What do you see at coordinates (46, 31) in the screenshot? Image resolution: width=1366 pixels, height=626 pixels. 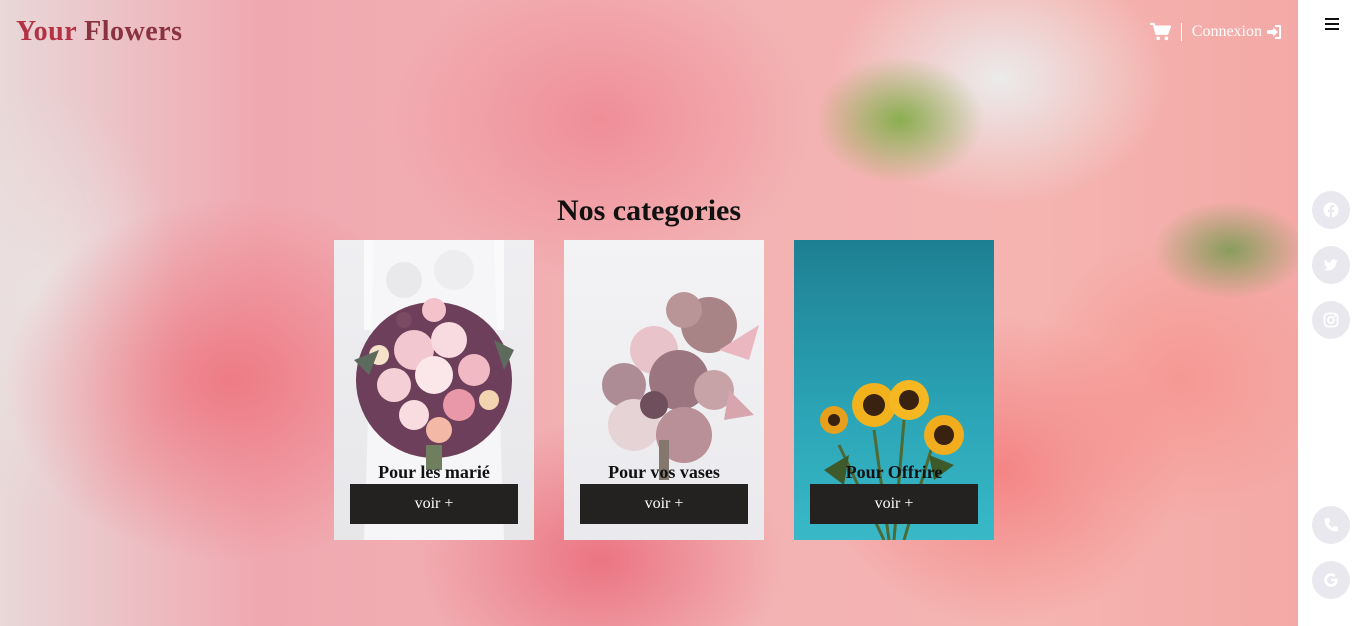 I see `brand-part1: Your` at bounding box center [46, 31].